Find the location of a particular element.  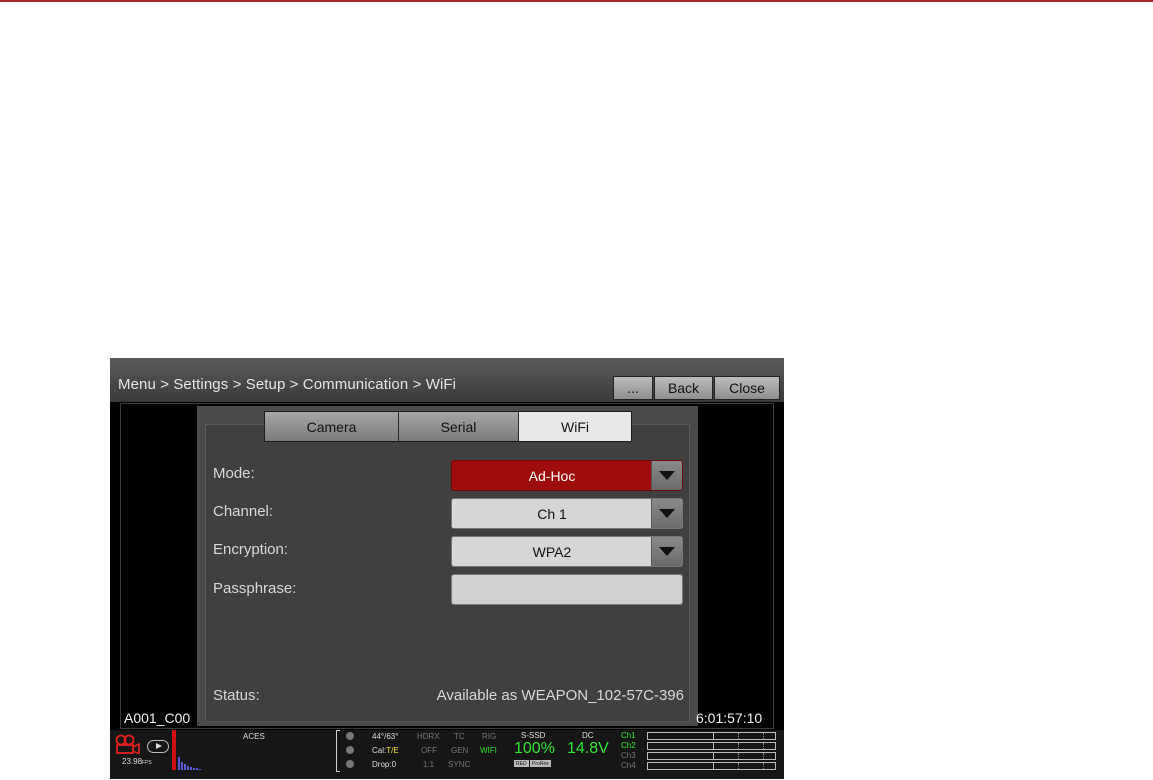

mode-dropdown: Ad-Hoc is located at coordinates (567, 475).